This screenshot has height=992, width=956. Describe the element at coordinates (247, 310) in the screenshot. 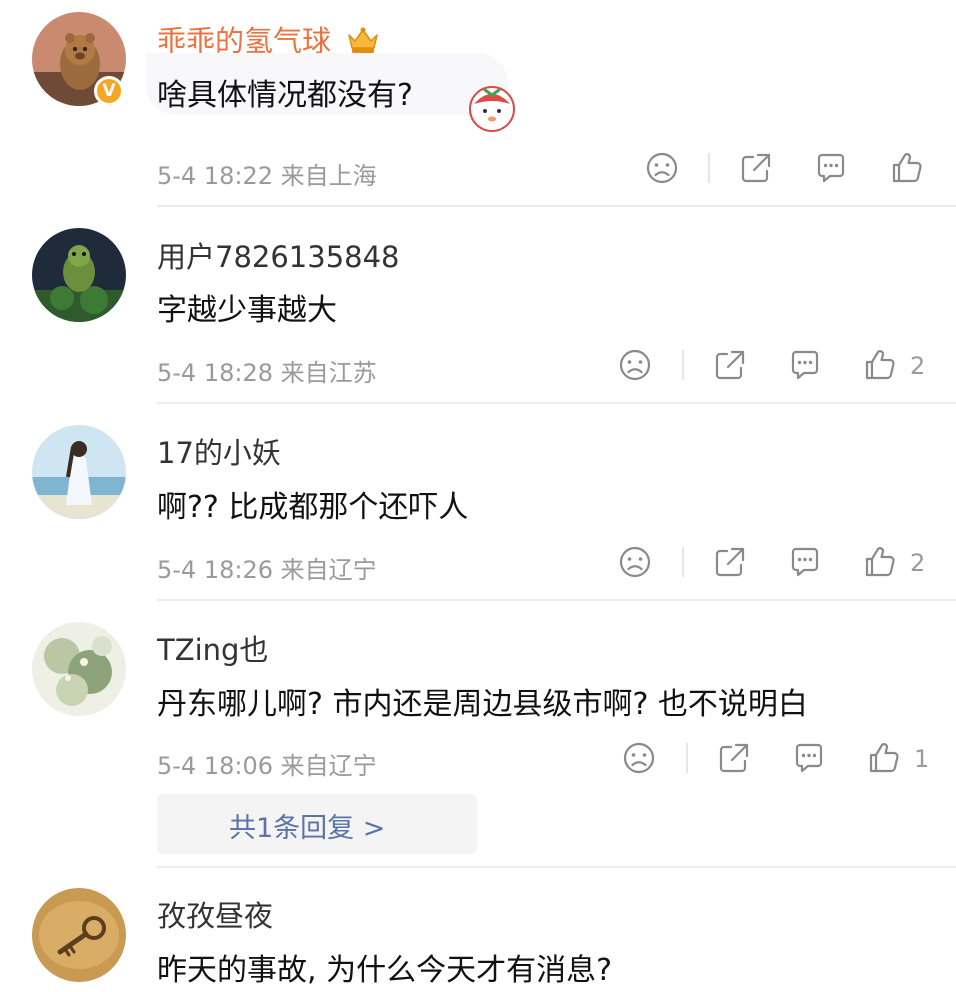

I see `comment-text: 字越少事越大` at that location.